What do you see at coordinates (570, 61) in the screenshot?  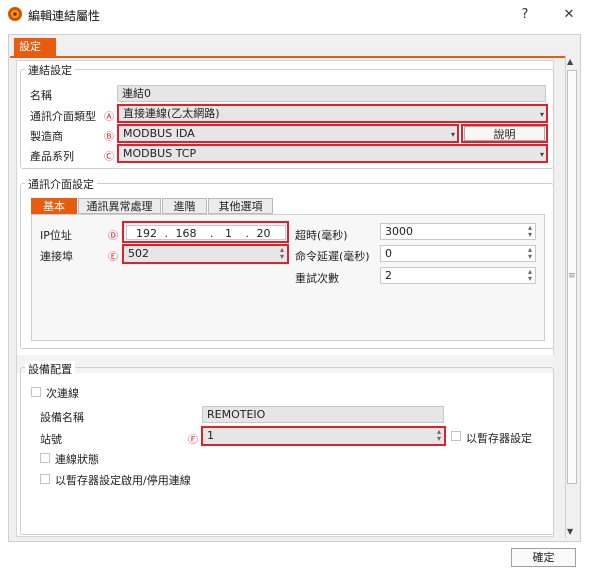 I see `scroll-up-icon: ▲` at bounding box center [570, 61].